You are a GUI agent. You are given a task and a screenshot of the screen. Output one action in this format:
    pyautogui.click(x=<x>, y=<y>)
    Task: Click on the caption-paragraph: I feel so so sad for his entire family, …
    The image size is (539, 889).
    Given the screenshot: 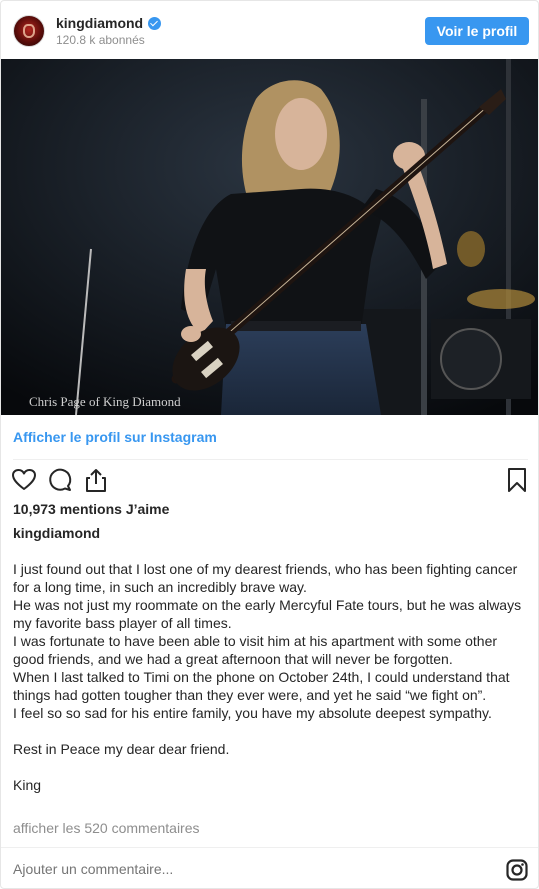 What is the action you would take?
    pyautogui.click(x=252, y=713)
    